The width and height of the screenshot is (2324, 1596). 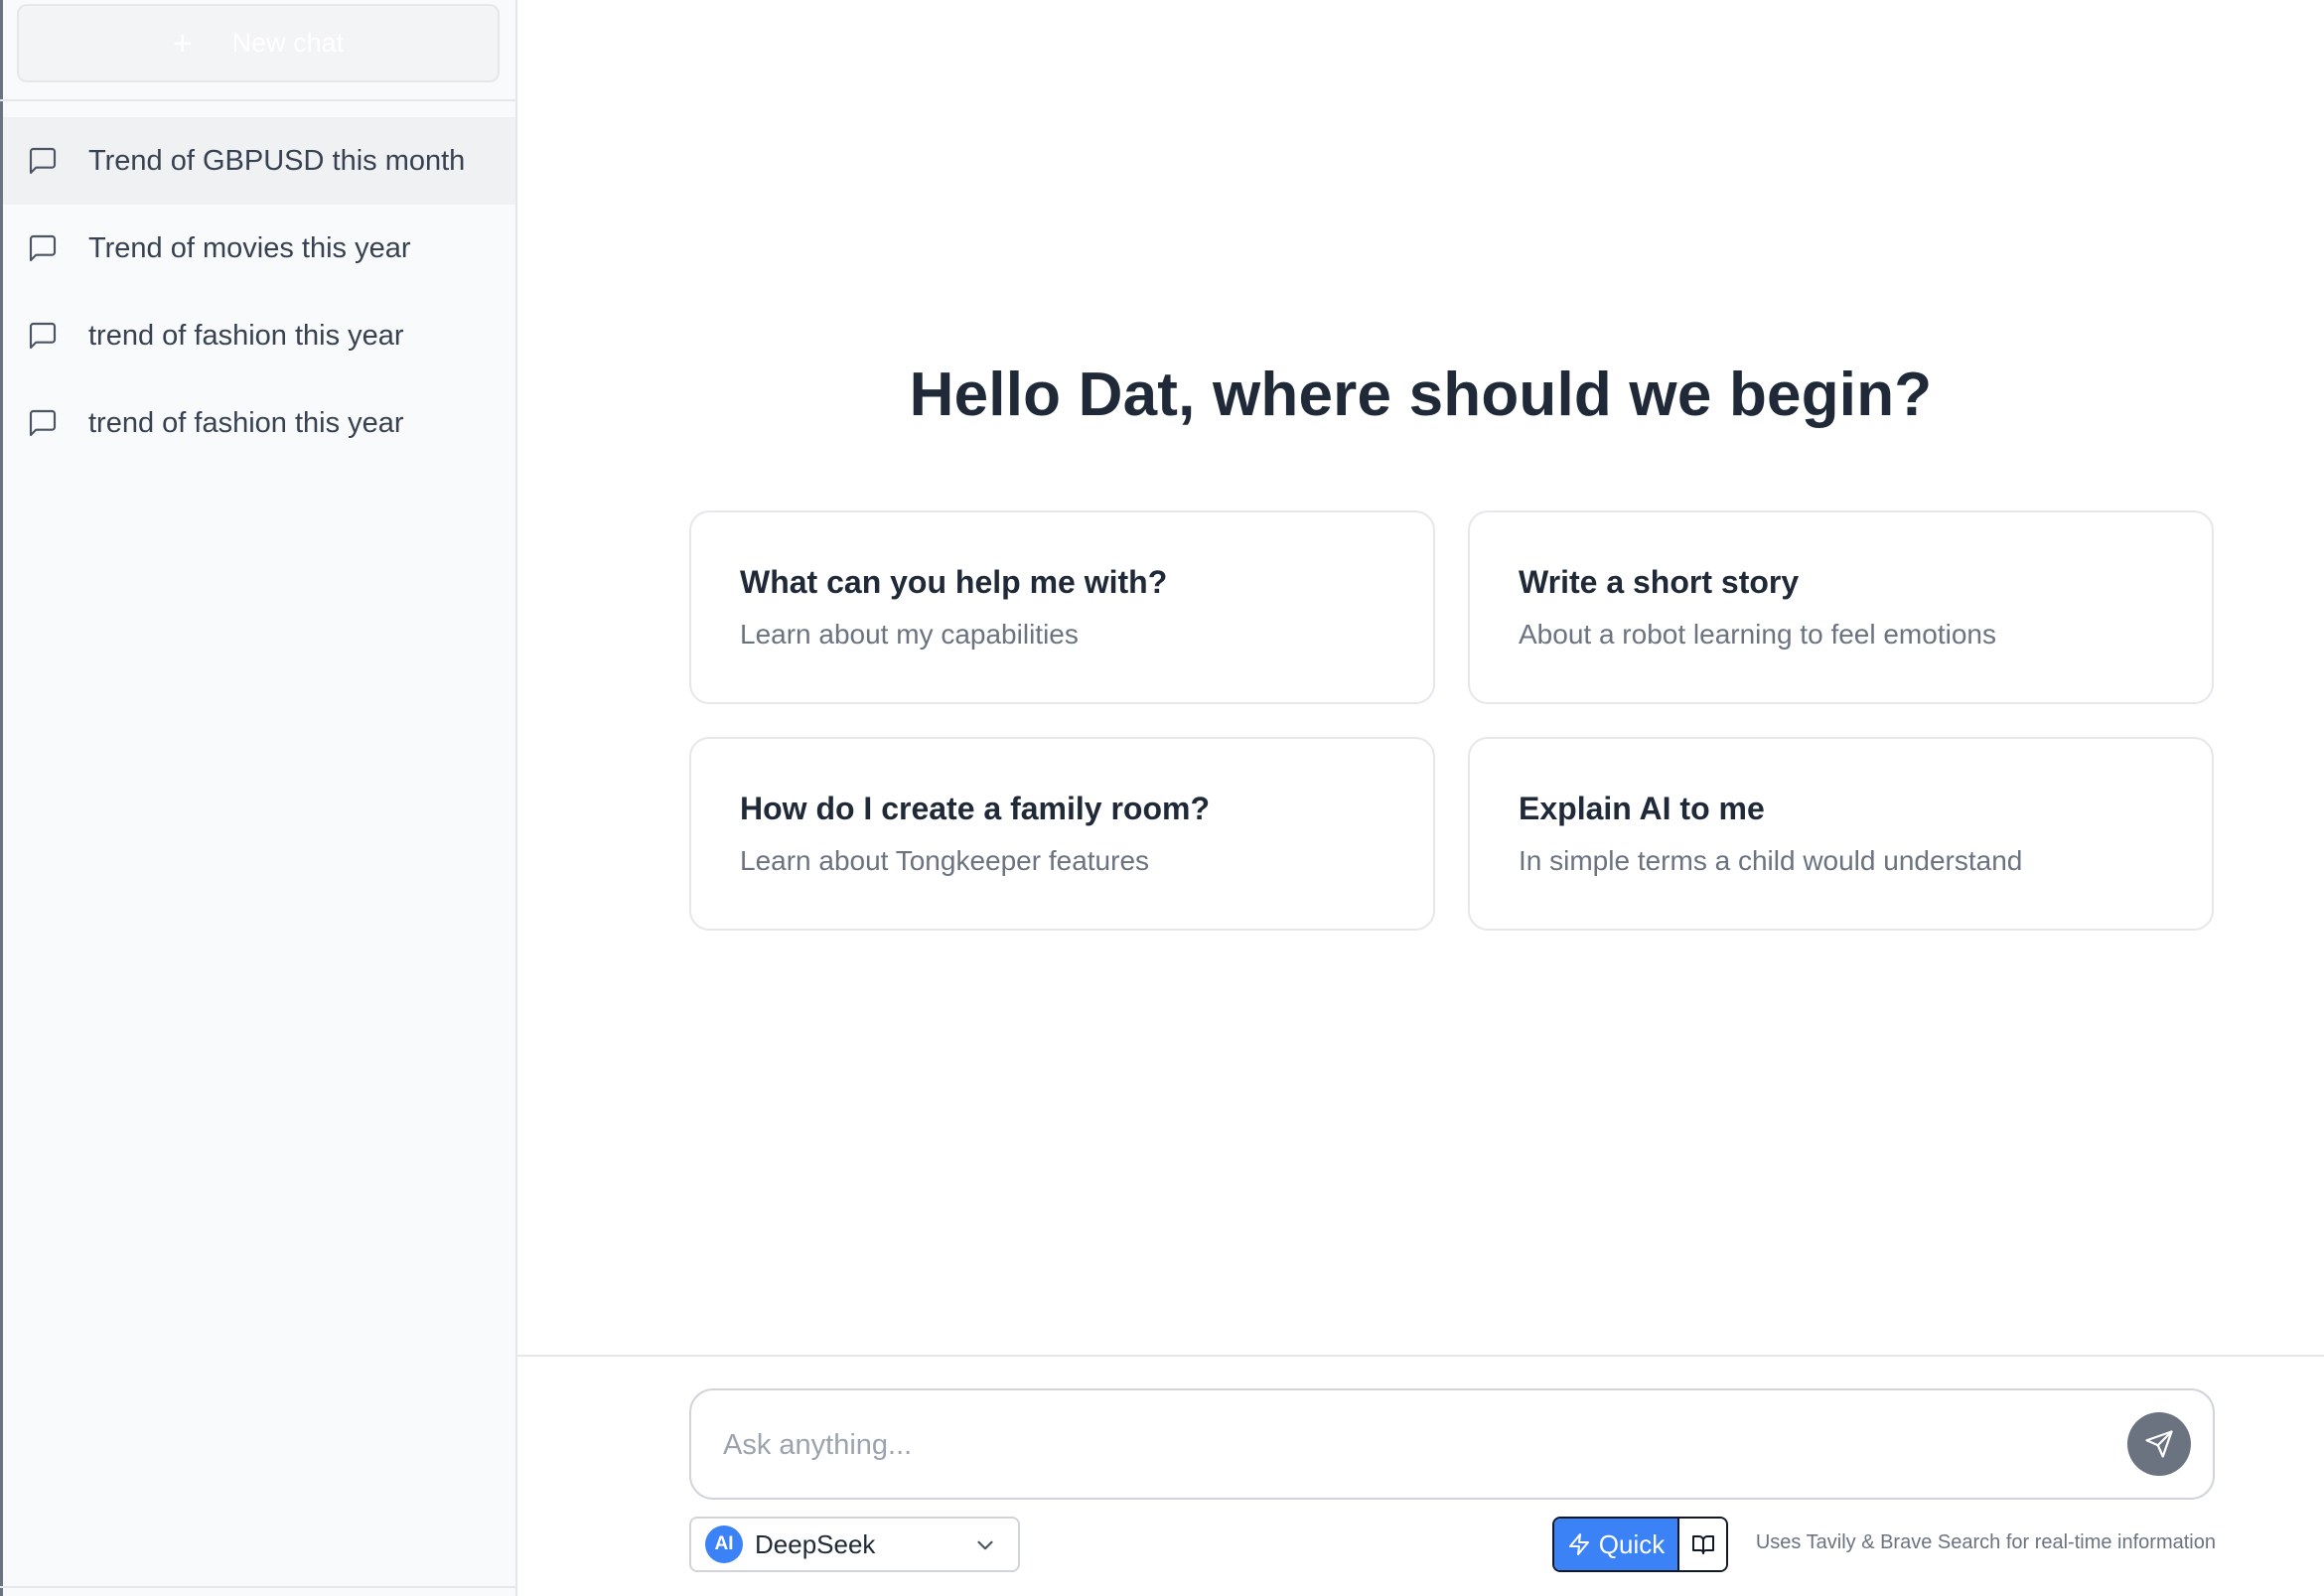 What do you see at coordinates (909, 634) in the screenshot?
I see `suggestion-subtitle: Learn about my capabilities` at bounding box center [909, 634].